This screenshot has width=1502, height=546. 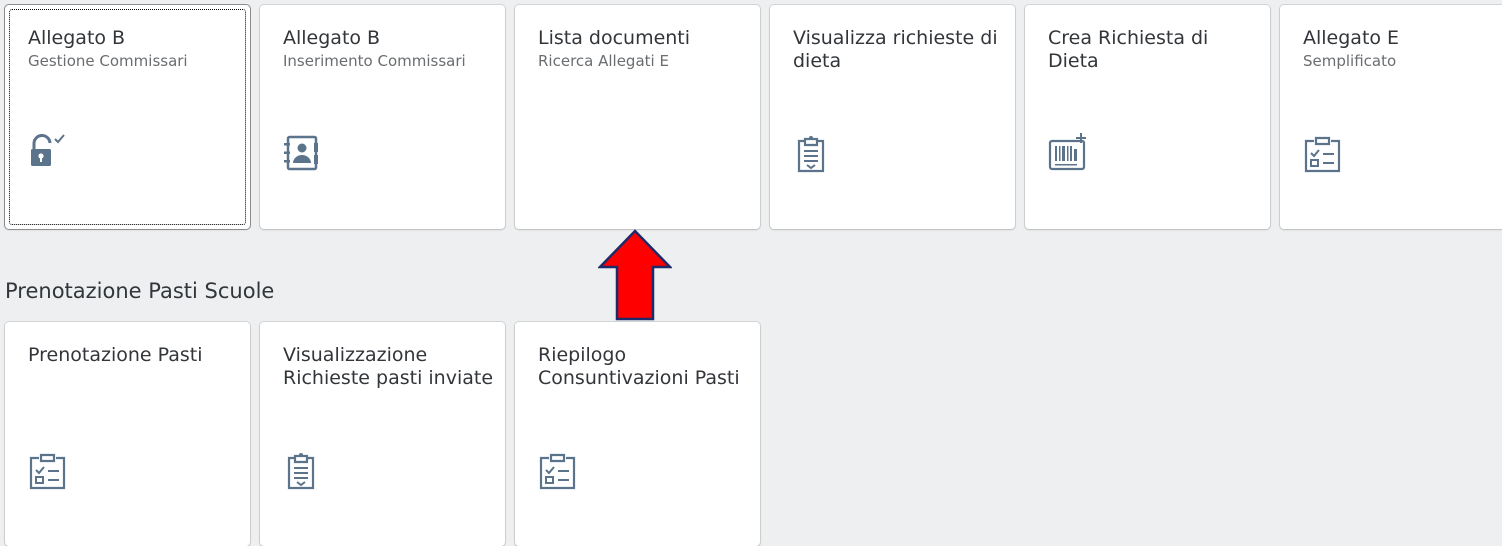 What do you see at coordinates (603, 61) in the screenshot?
I see `tile-subtitle: Ricerca Allegati E` at bounding box center [603, 61].